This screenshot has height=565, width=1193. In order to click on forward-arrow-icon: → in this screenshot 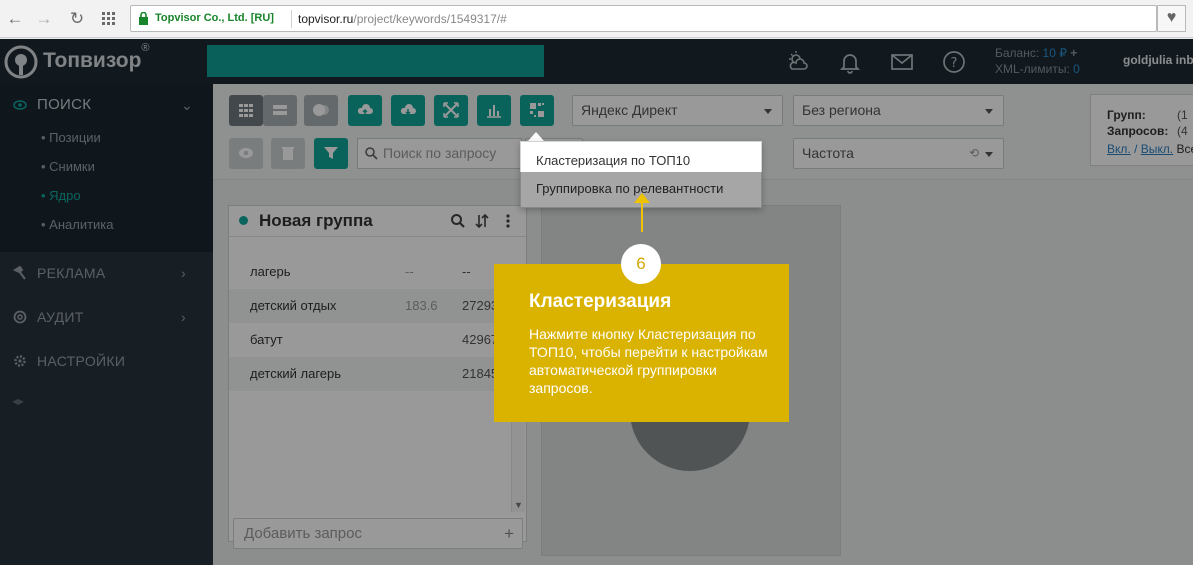, I will do `click(44, 19)`.